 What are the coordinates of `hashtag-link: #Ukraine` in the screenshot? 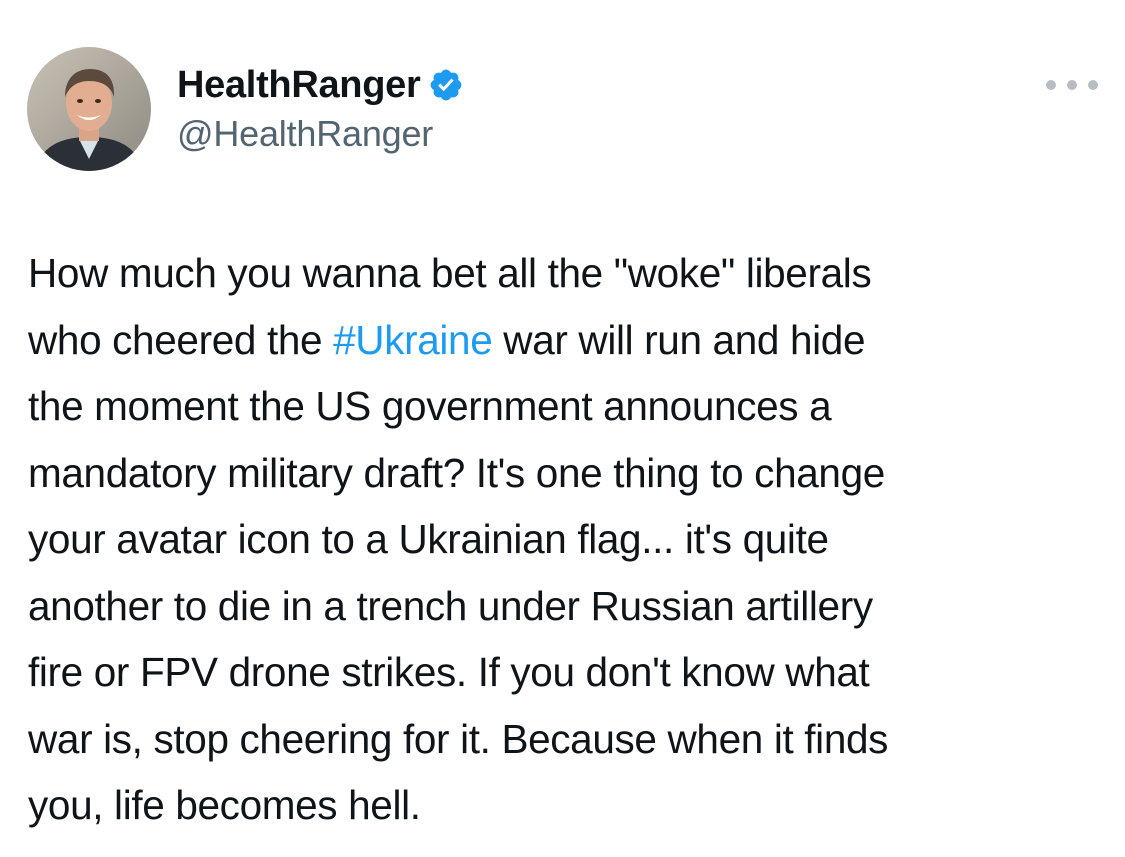 It's located at (413, 340).